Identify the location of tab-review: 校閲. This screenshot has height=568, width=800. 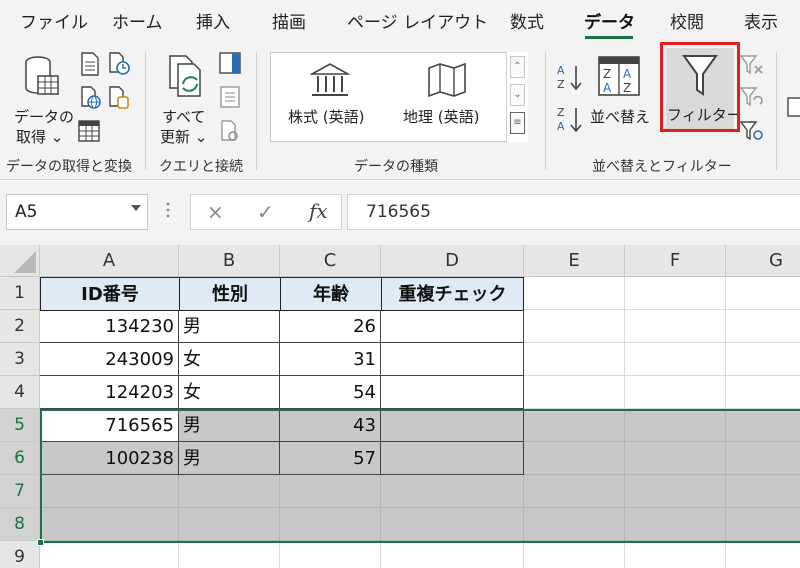
(687, 20).